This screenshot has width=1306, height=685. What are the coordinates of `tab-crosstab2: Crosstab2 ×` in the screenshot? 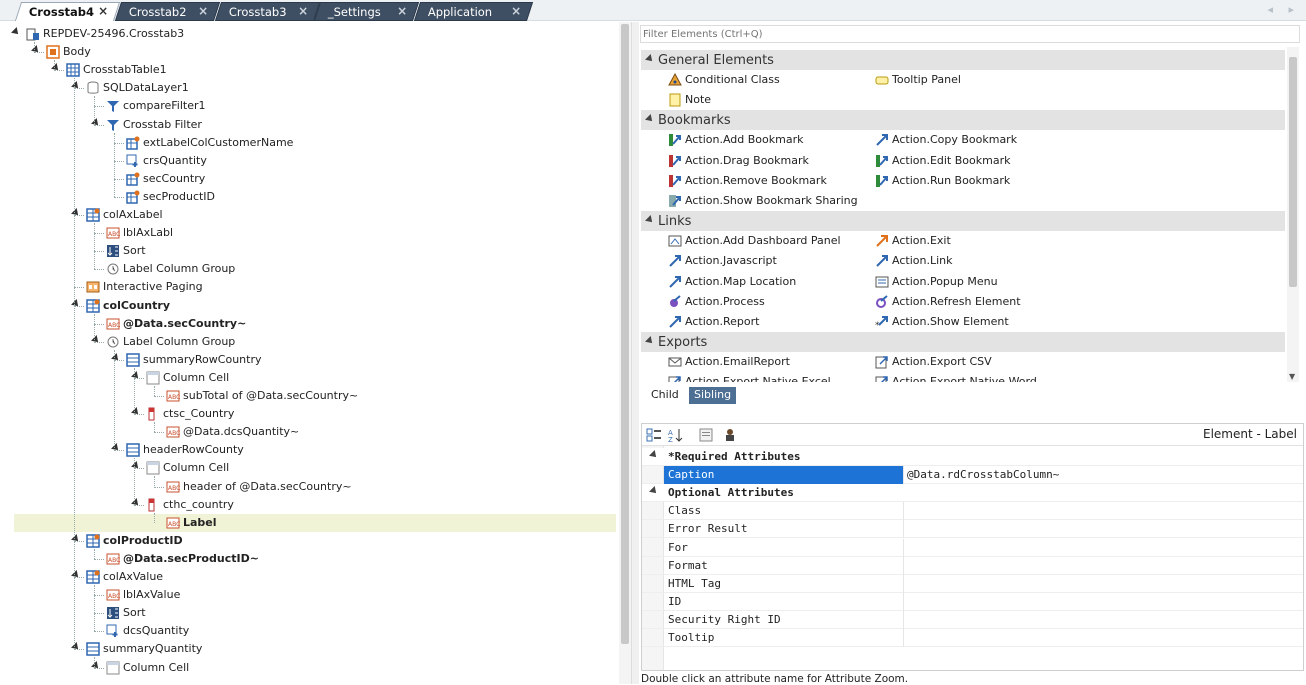 It's located at (167, 11).